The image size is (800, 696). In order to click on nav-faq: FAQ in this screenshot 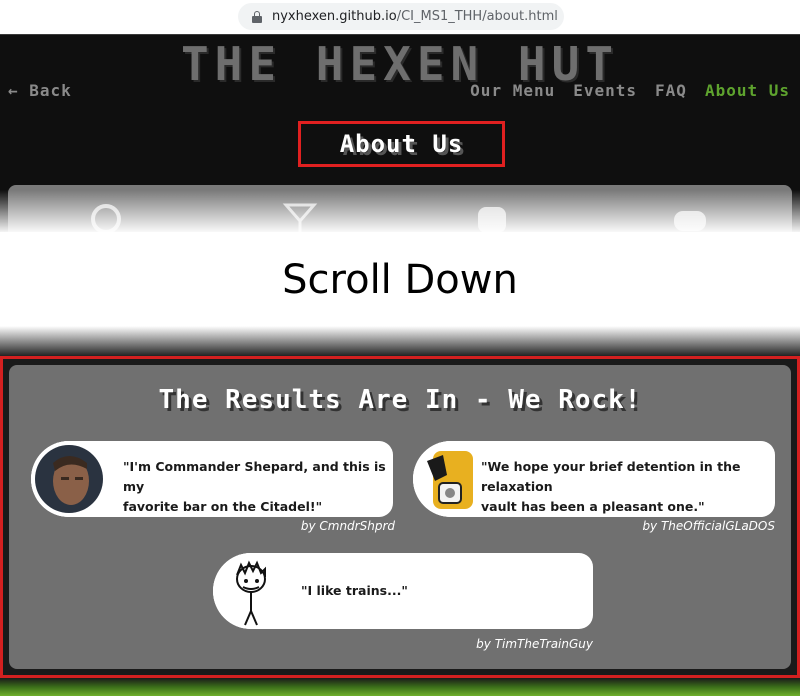, I will do `click(671, 90)`.